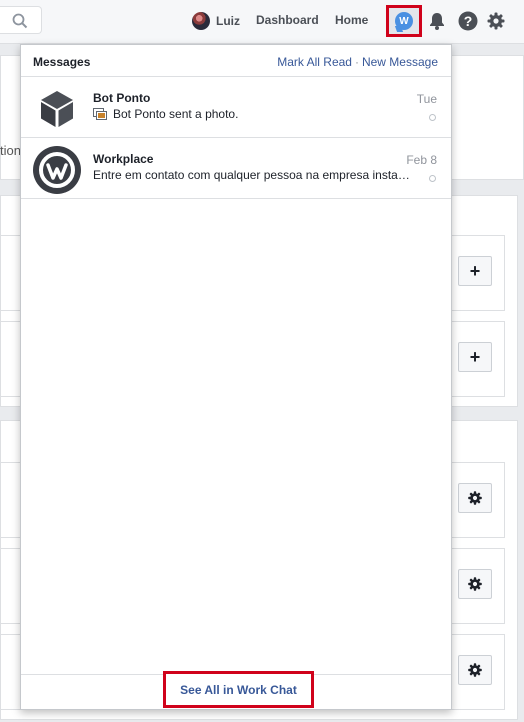 This screenshot has width=524, height=722. Describe the element at coordinates (228, 21) in the screenshot. I see `user-name: Luiz` at that location.